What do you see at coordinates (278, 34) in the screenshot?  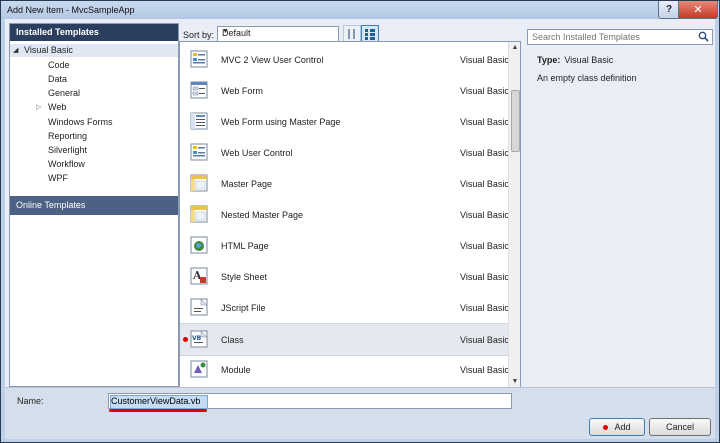 I see `sort-dropdown: Default ▼` at bounding box center [278, 34].